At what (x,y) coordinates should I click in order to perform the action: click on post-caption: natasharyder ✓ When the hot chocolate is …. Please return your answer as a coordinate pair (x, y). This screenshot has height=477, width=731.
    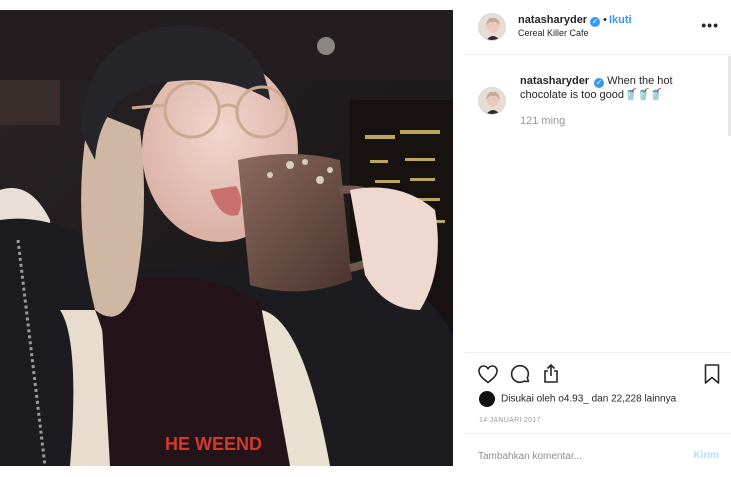
    Looking at the image, I should click on (620, 88).